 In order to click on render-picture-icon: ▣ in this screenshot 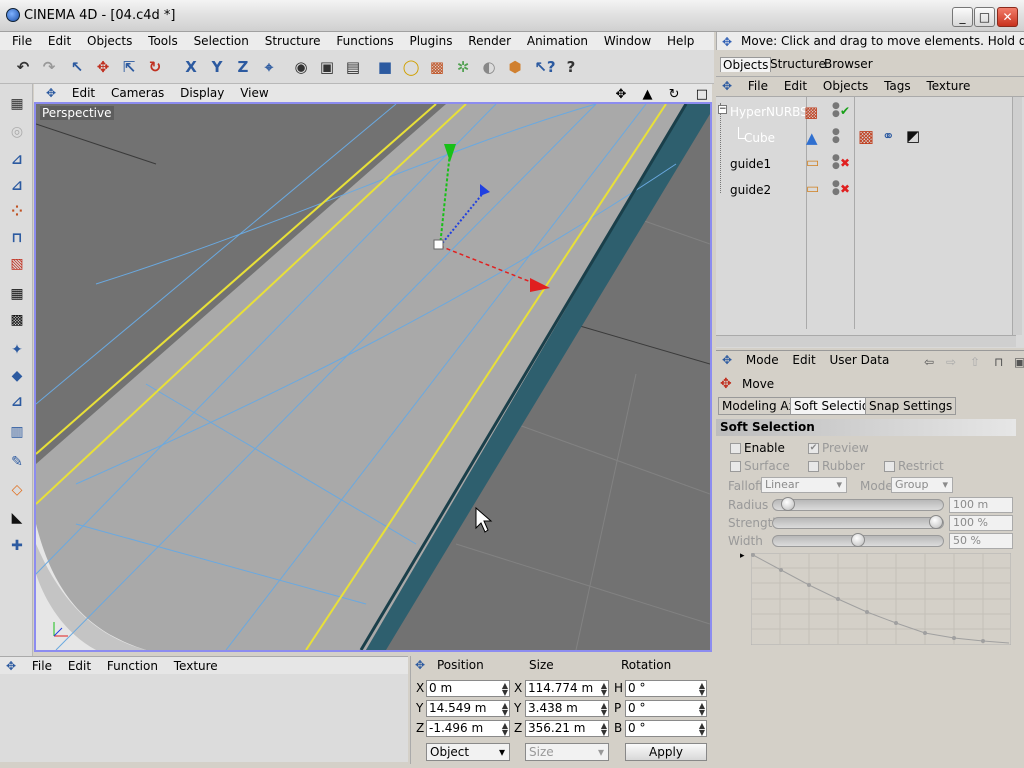, I will do `click(327, 67)`.